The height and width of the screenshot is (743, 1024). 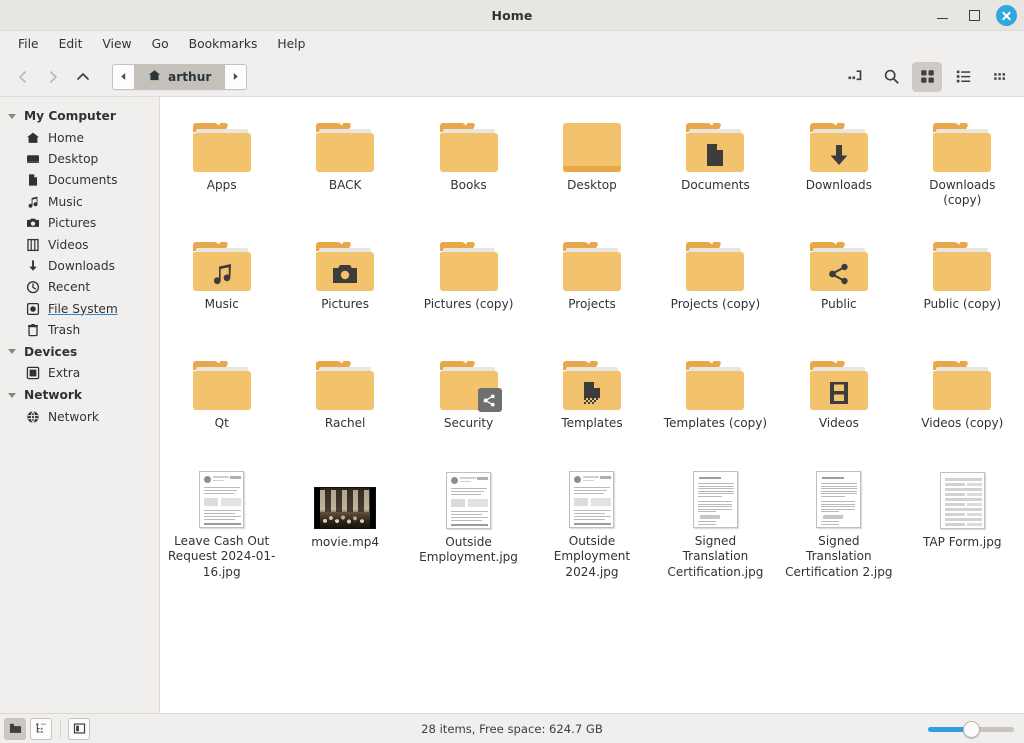 I want to click on sidebar-item-videos: Videos, so click(x=79, y=244).